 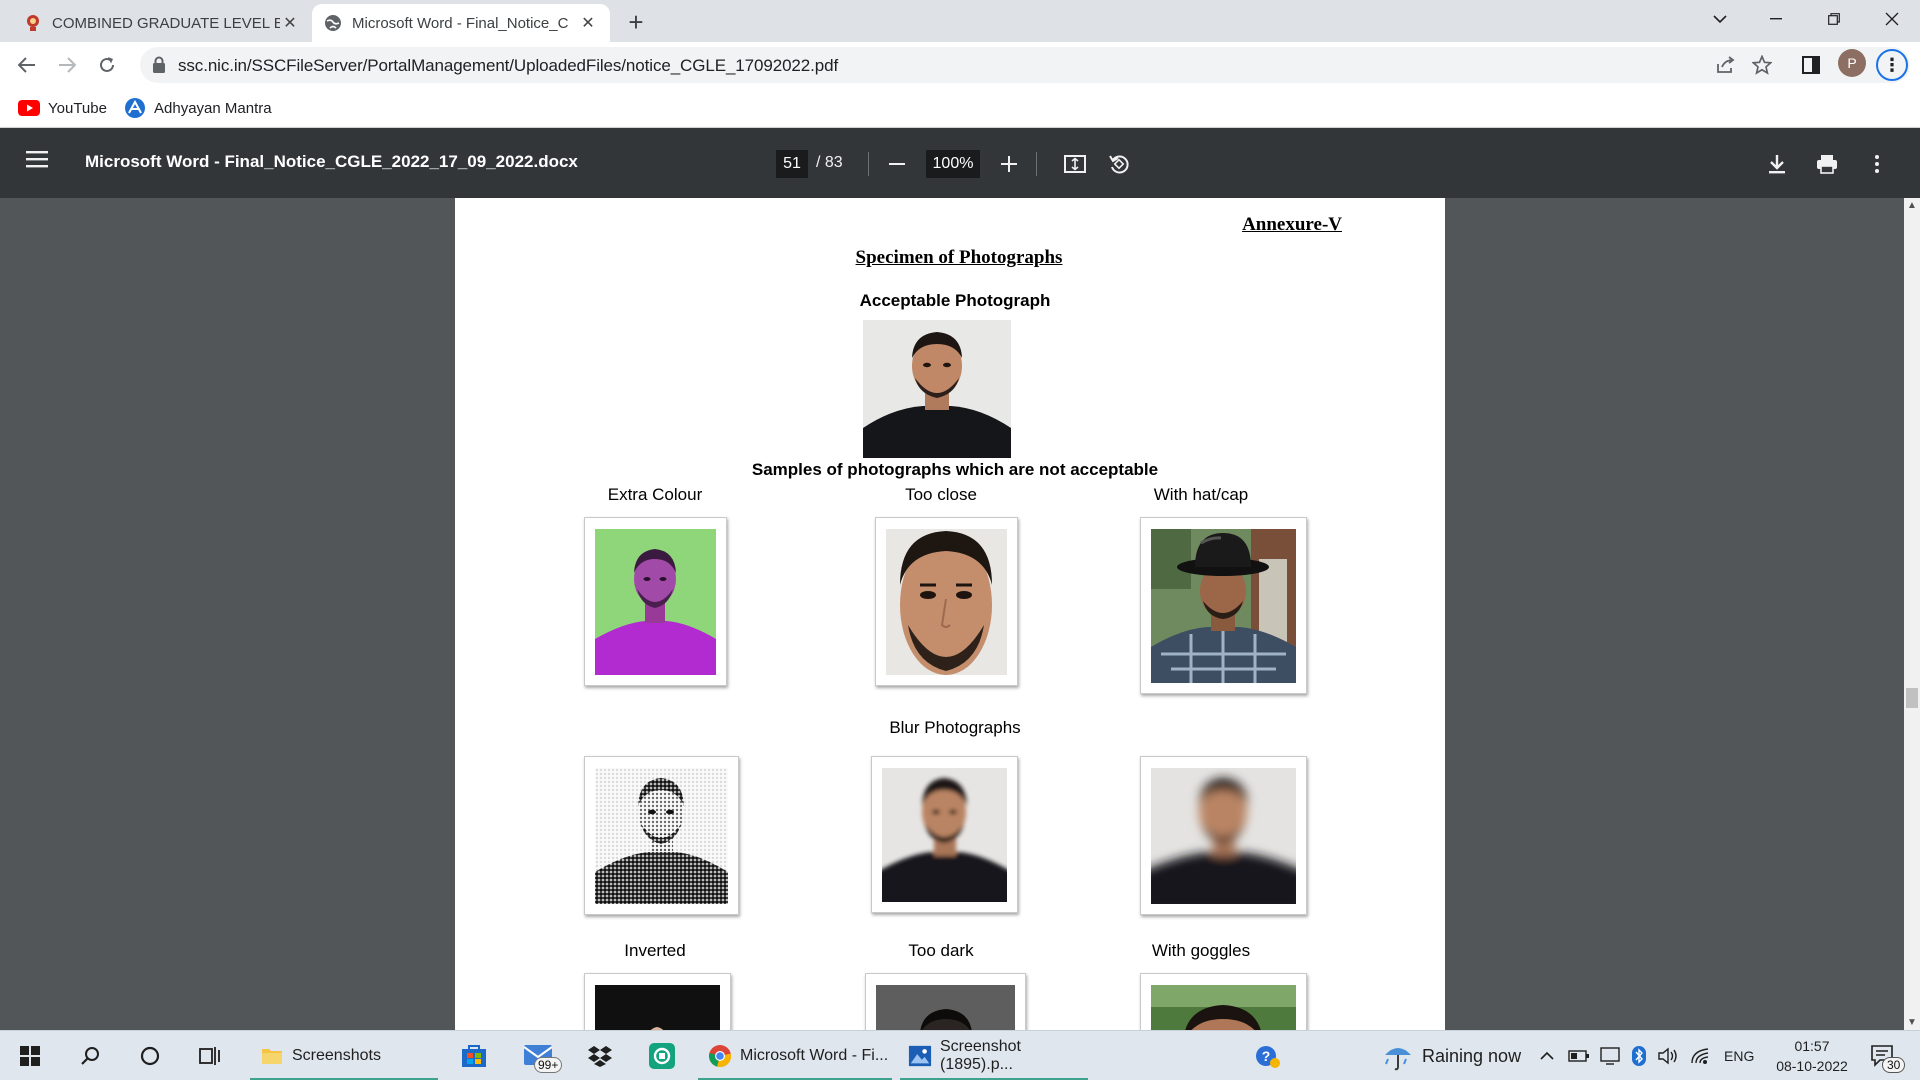 What do you see at coordinates (474, 1056) in the screenshot?
I see `microsoft-store-icon` at bounding box center [474, 1056].